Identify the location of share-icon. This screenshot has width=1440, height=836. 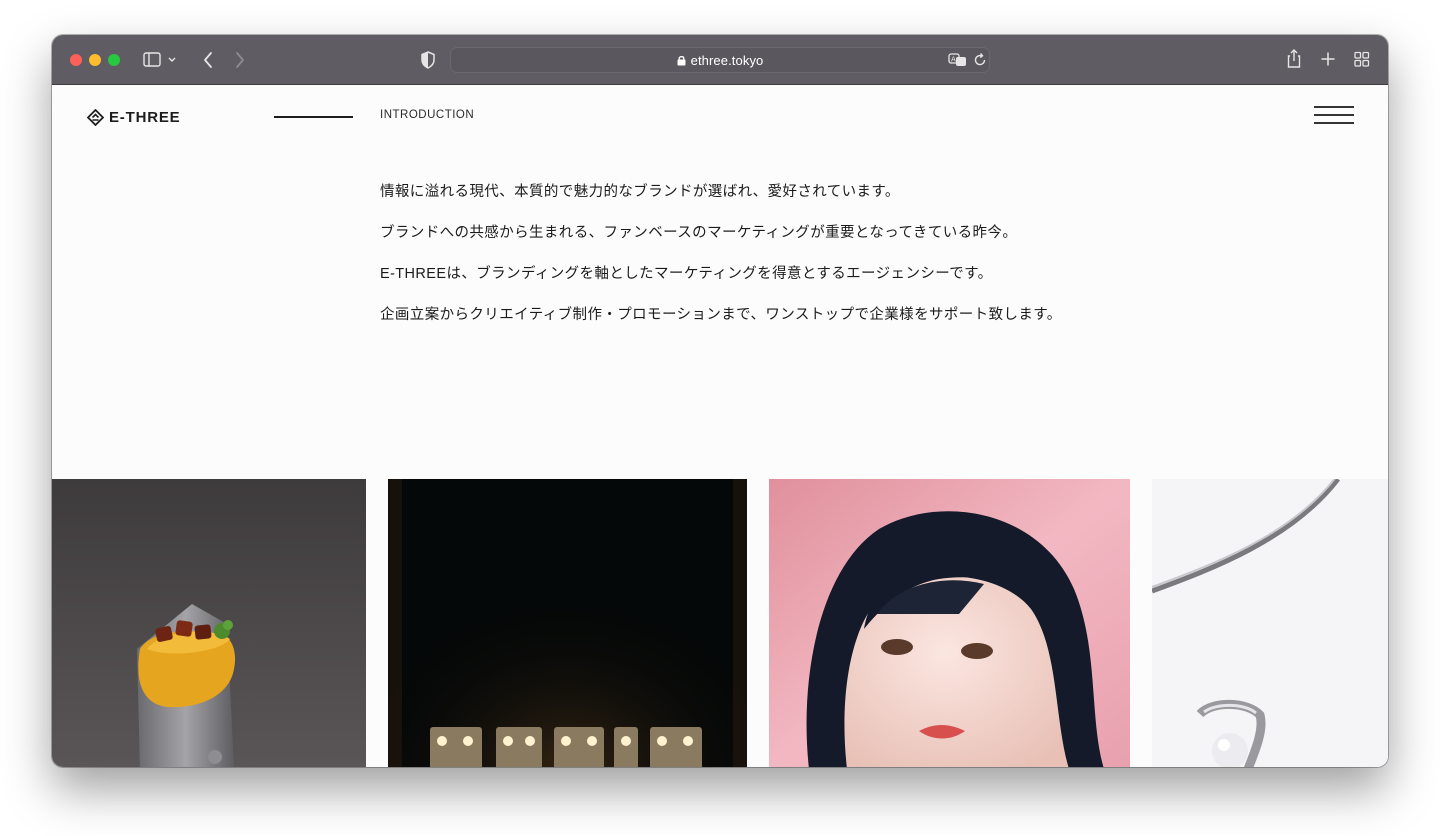
(1294, 58).